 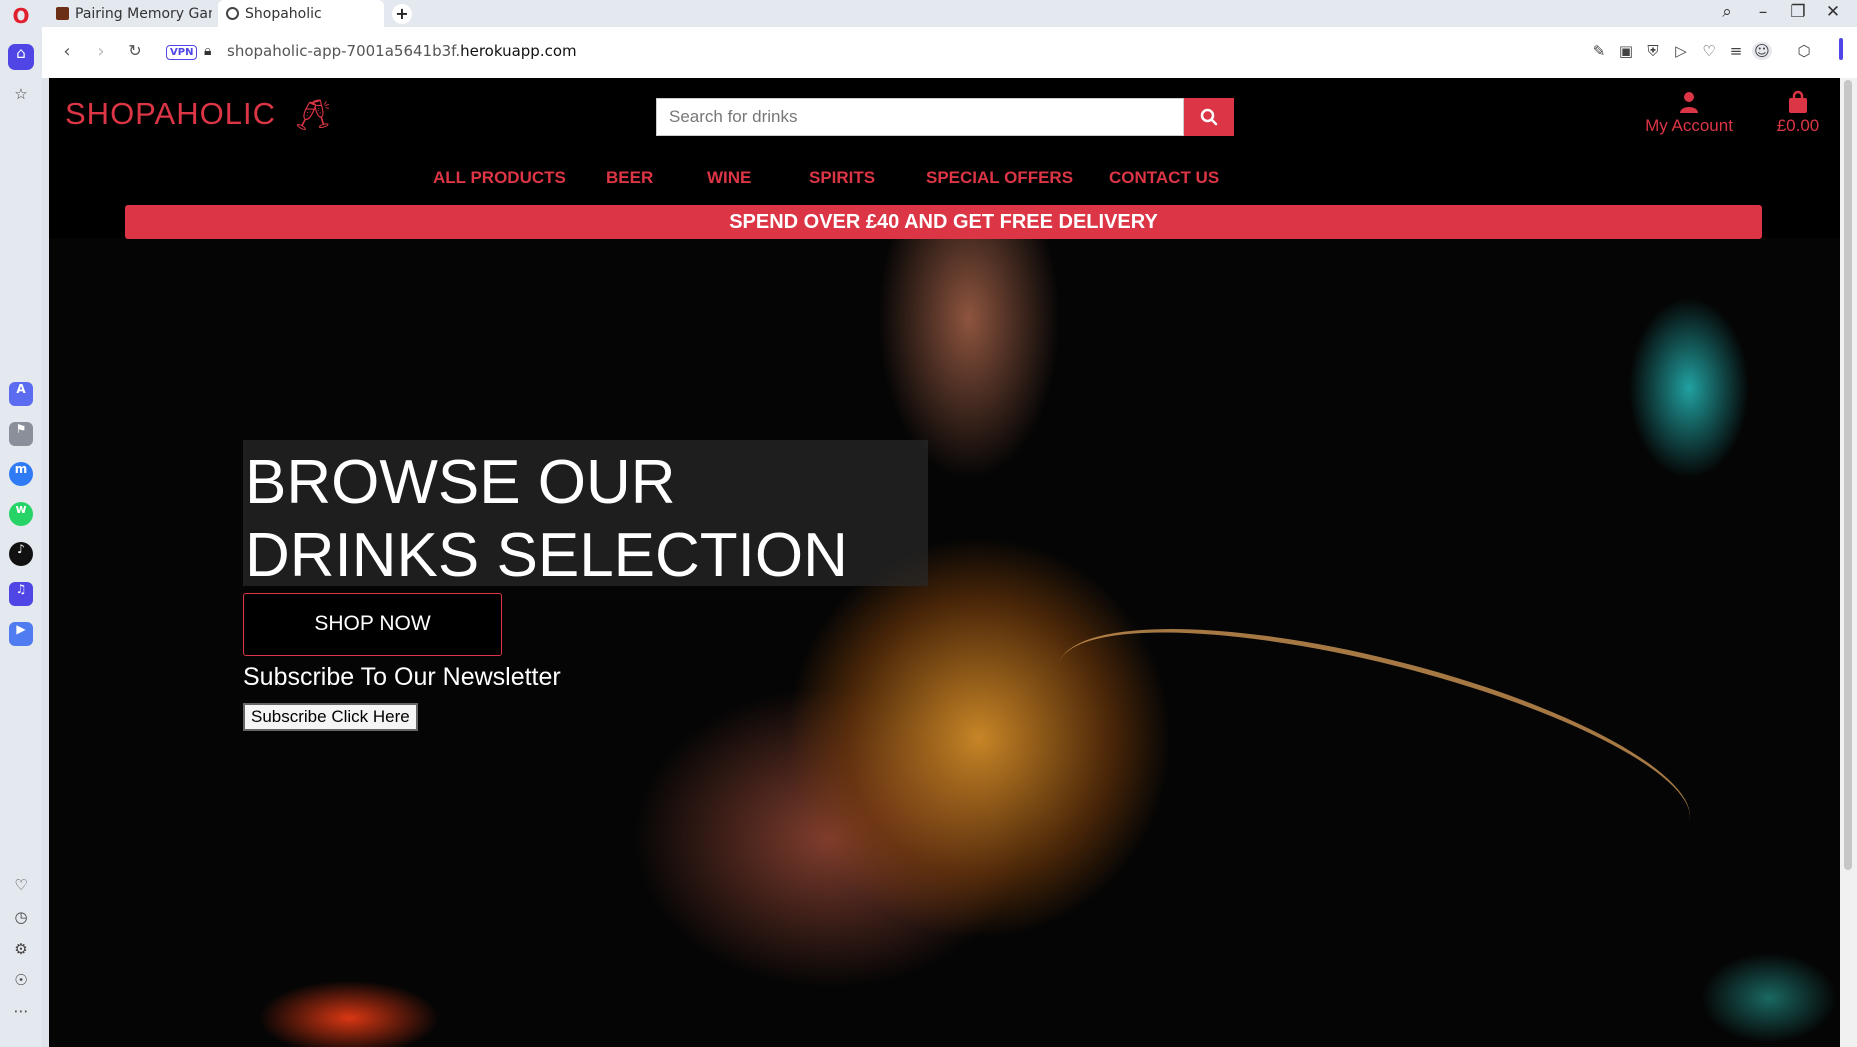 I want to click on close-window-icon: ✕, so click(x=1833, y=12).